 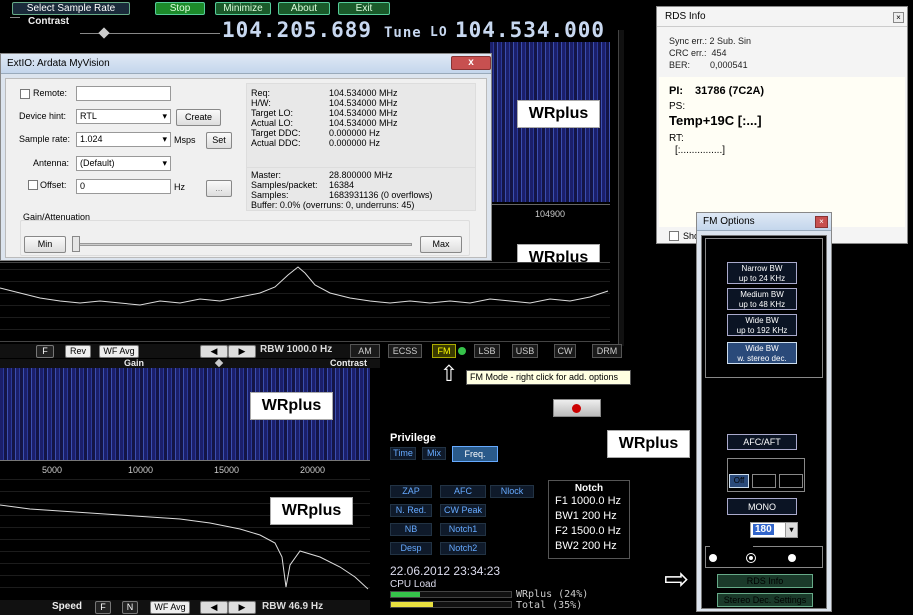 What do you see at coordinates (589, 531) in the screenshot?
I see `notch-f2: F2 1500.0 Hz` at bounding box center [589, 531].